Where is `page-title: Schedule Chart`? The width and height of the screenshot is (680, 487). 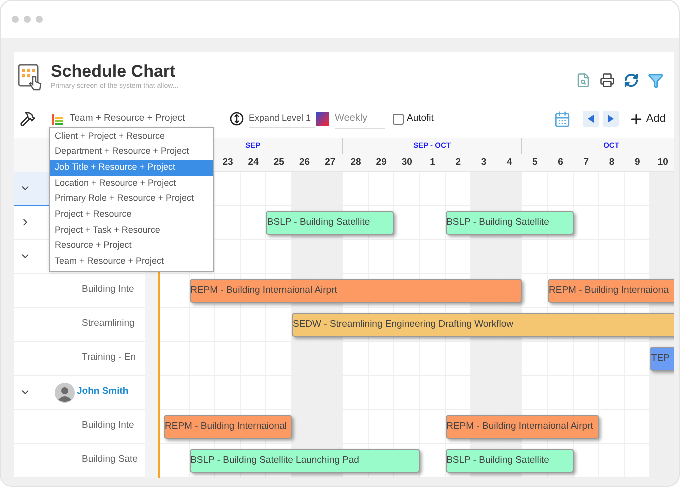
page-title: Schedule Chart is located at coordinates (114, 72).